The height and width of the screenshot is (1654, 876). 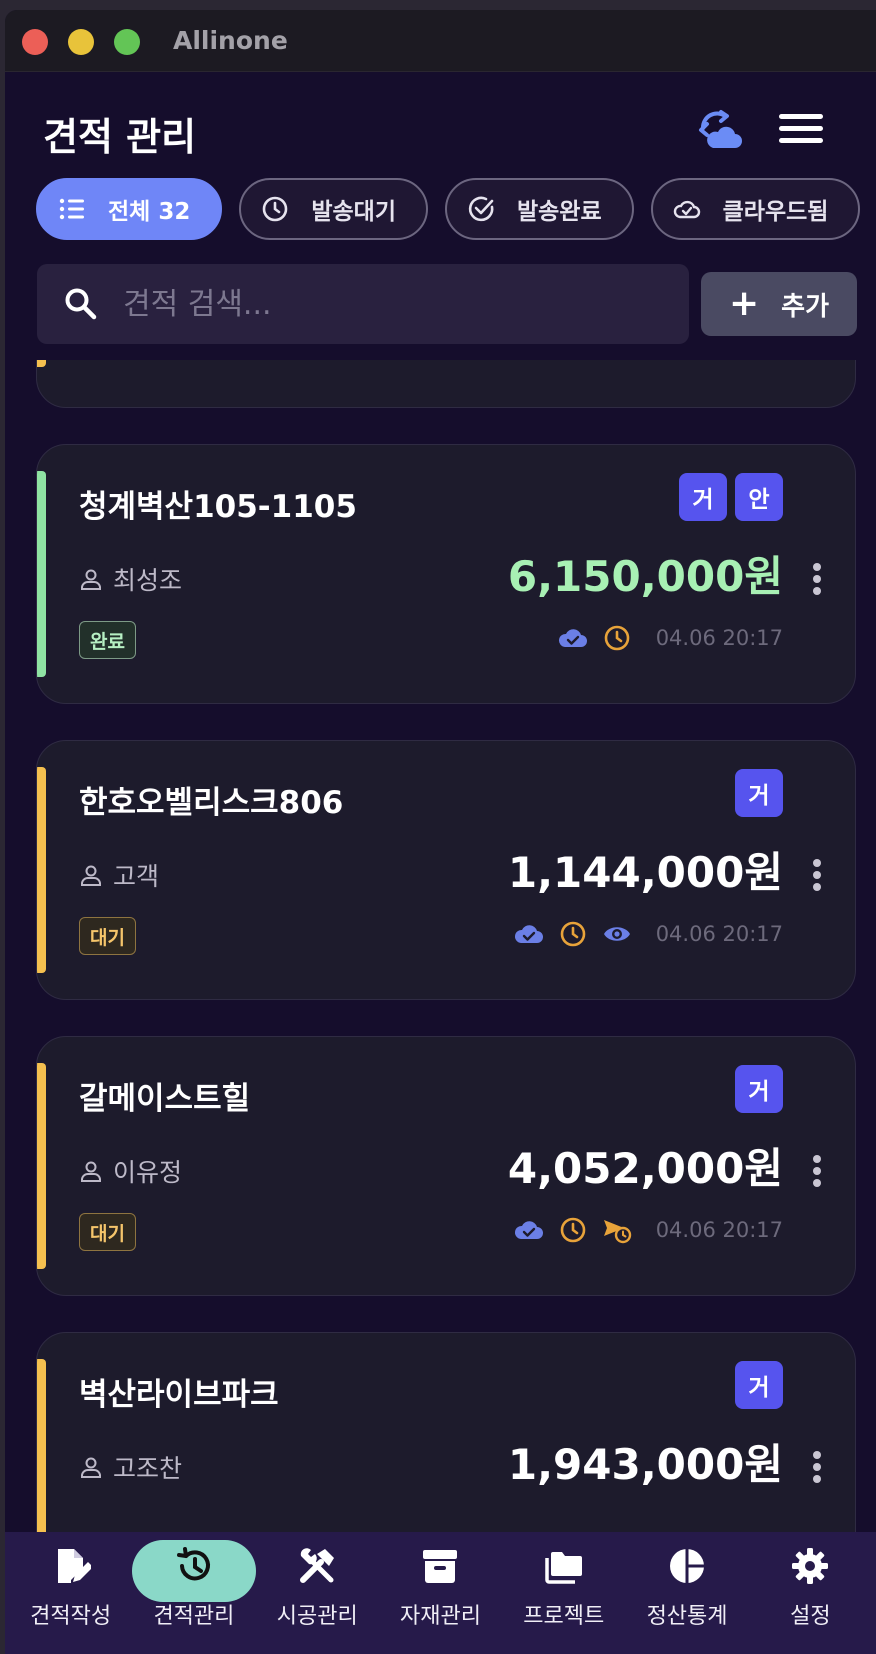 What do you see at coordinates (148, 1468) in the screenshot?
I see `customer-name: 고조찬` at bounding box center [148, 1468].